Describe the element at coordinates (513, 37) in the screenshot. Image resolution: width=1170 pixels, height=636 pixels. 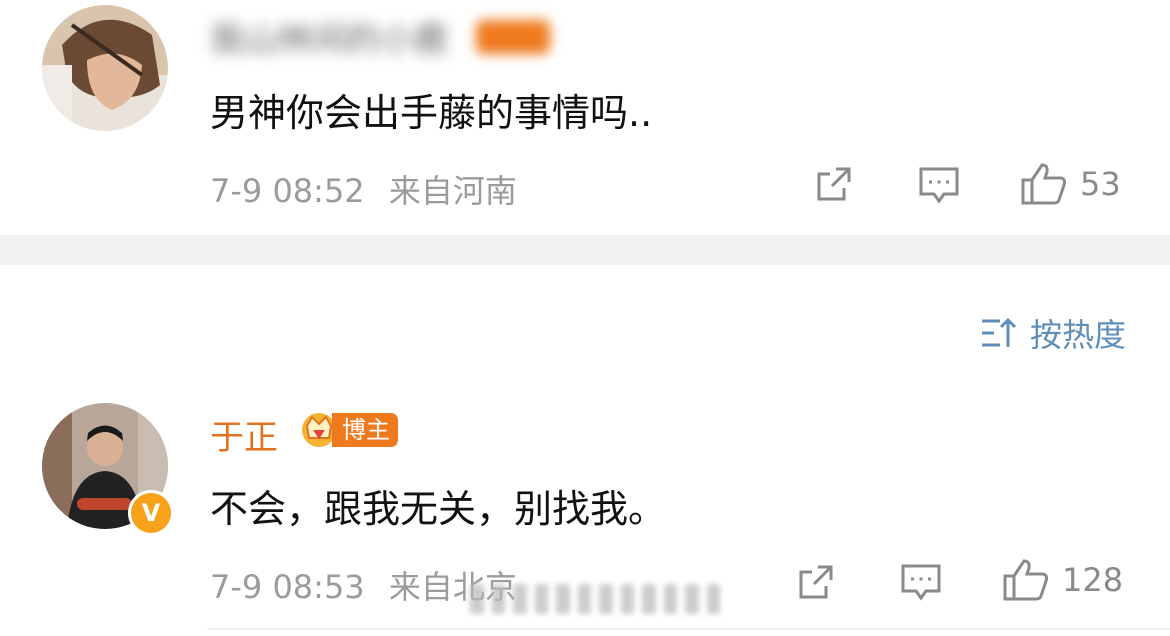
I see `vip-badge` at that location.